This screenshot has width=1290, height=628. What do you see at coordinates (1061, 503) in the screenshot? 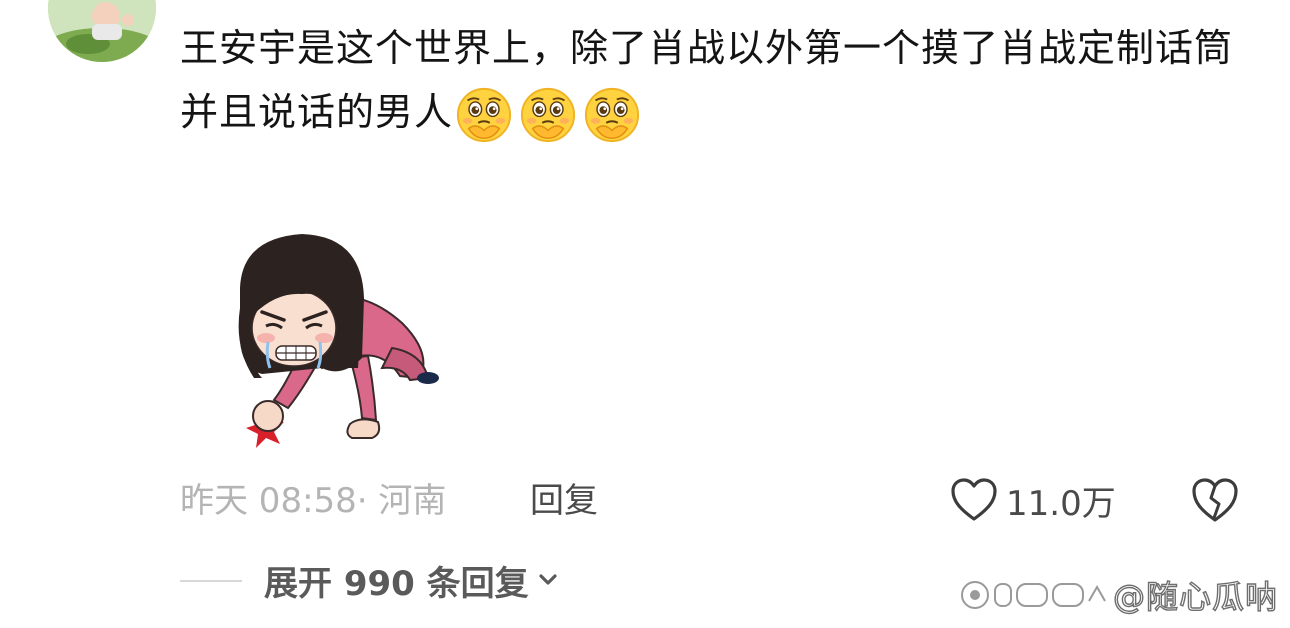
I see `like-count: 11.0万` at bounding box center [1061, 503].